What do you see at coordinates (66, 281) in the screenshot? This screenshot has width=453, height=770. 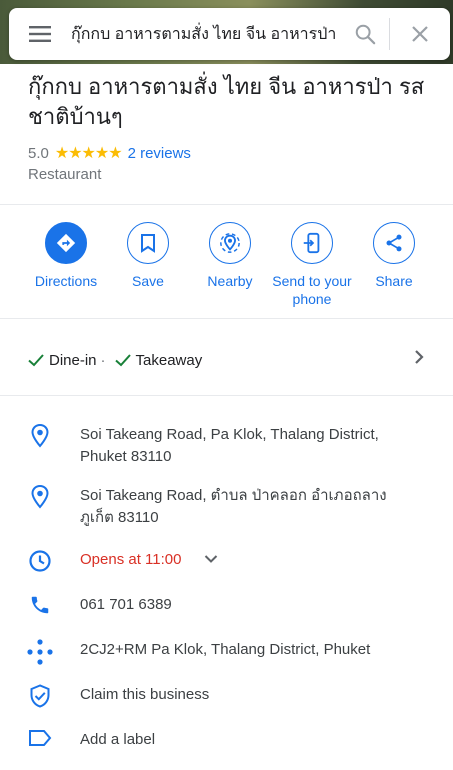 I see `directions-label: Directions` at bounding box center [66, 281].